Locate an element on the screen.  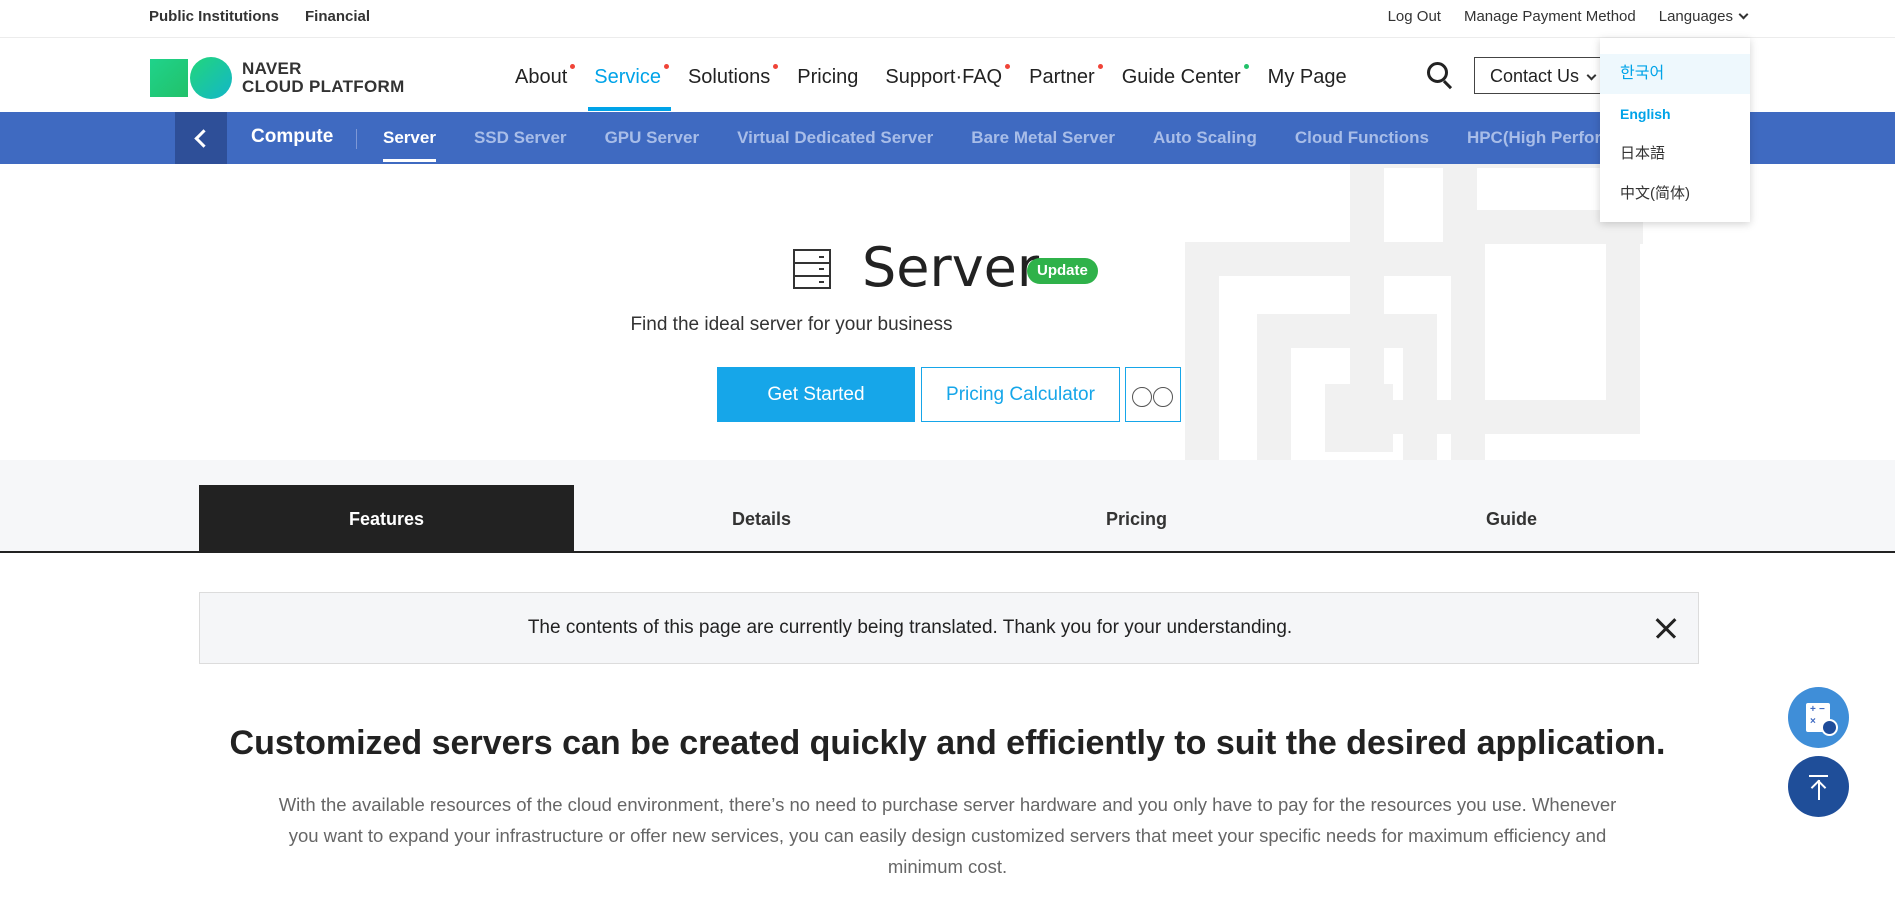
subnav-category: Compute is located at coordinates (292, 137).